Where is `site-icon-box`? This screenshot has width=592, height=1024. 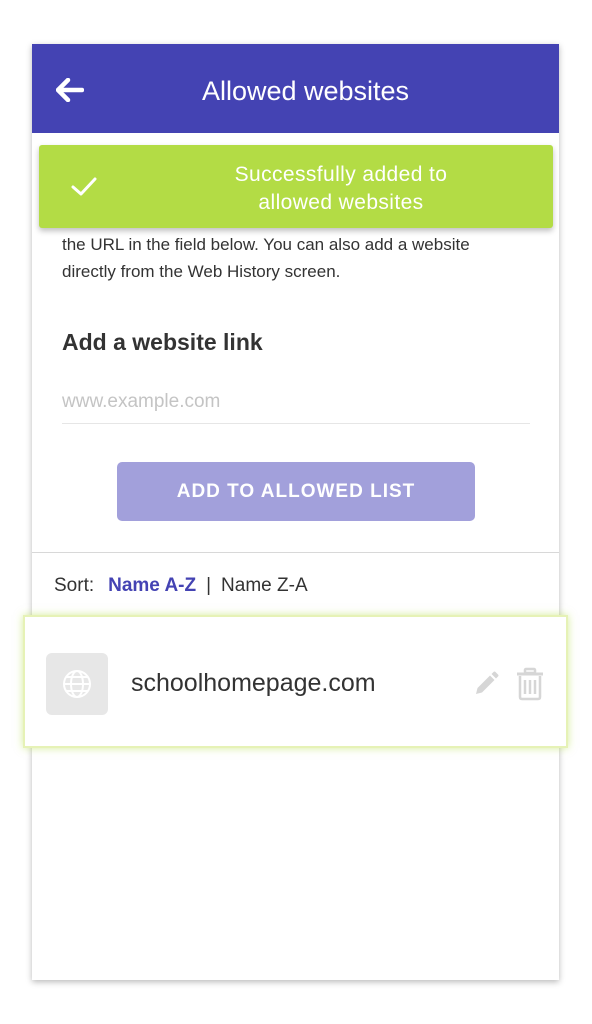
site-icon-box is located at coordinates (77, 684).